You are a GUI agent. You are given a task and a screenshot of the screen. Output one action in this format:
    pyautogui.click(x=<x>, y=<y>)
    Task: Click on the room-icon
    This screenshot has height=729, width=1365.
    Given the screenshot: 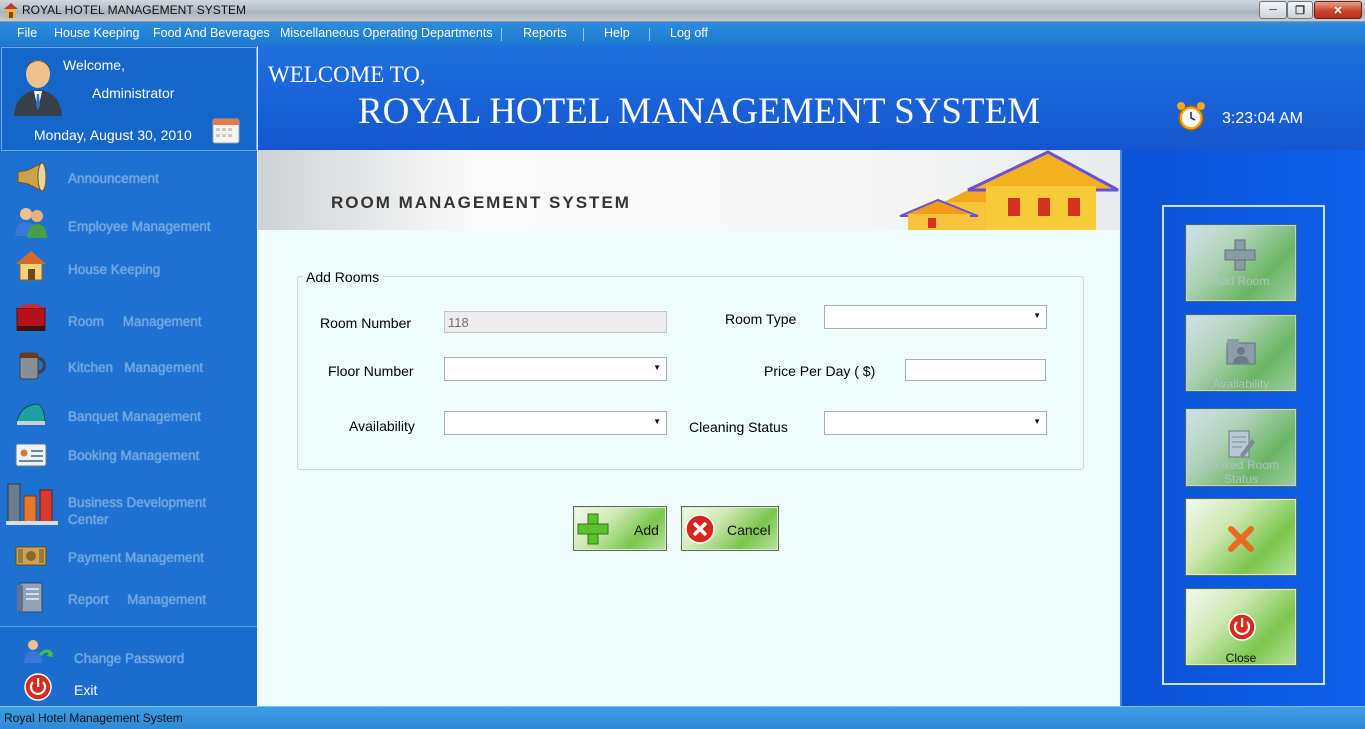 What is the action you would take?
    pyautogui.click(x=31, y=317)
    